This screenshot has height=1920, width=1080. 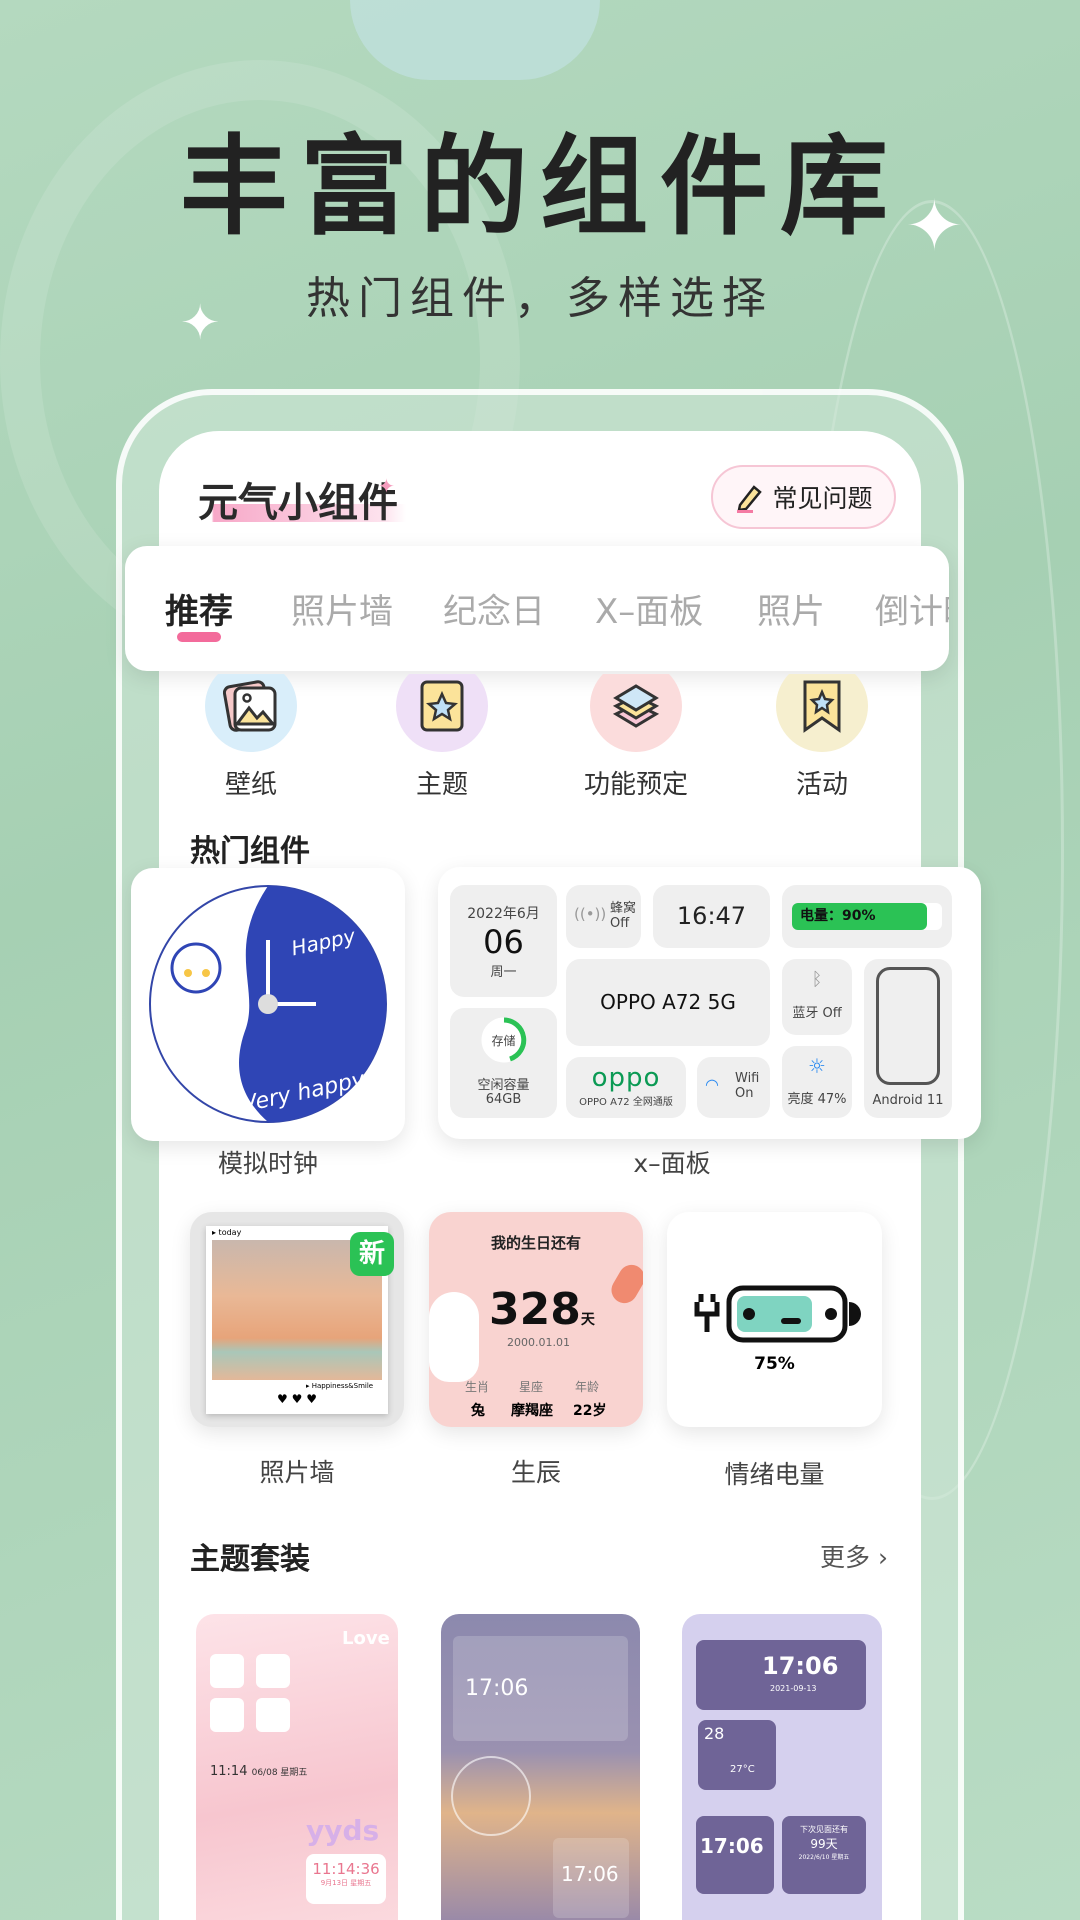 What do you see at coordinates (366, 1638) in the screenshot?
I see `theme-text: Love` at bounding box center [366, 1638].